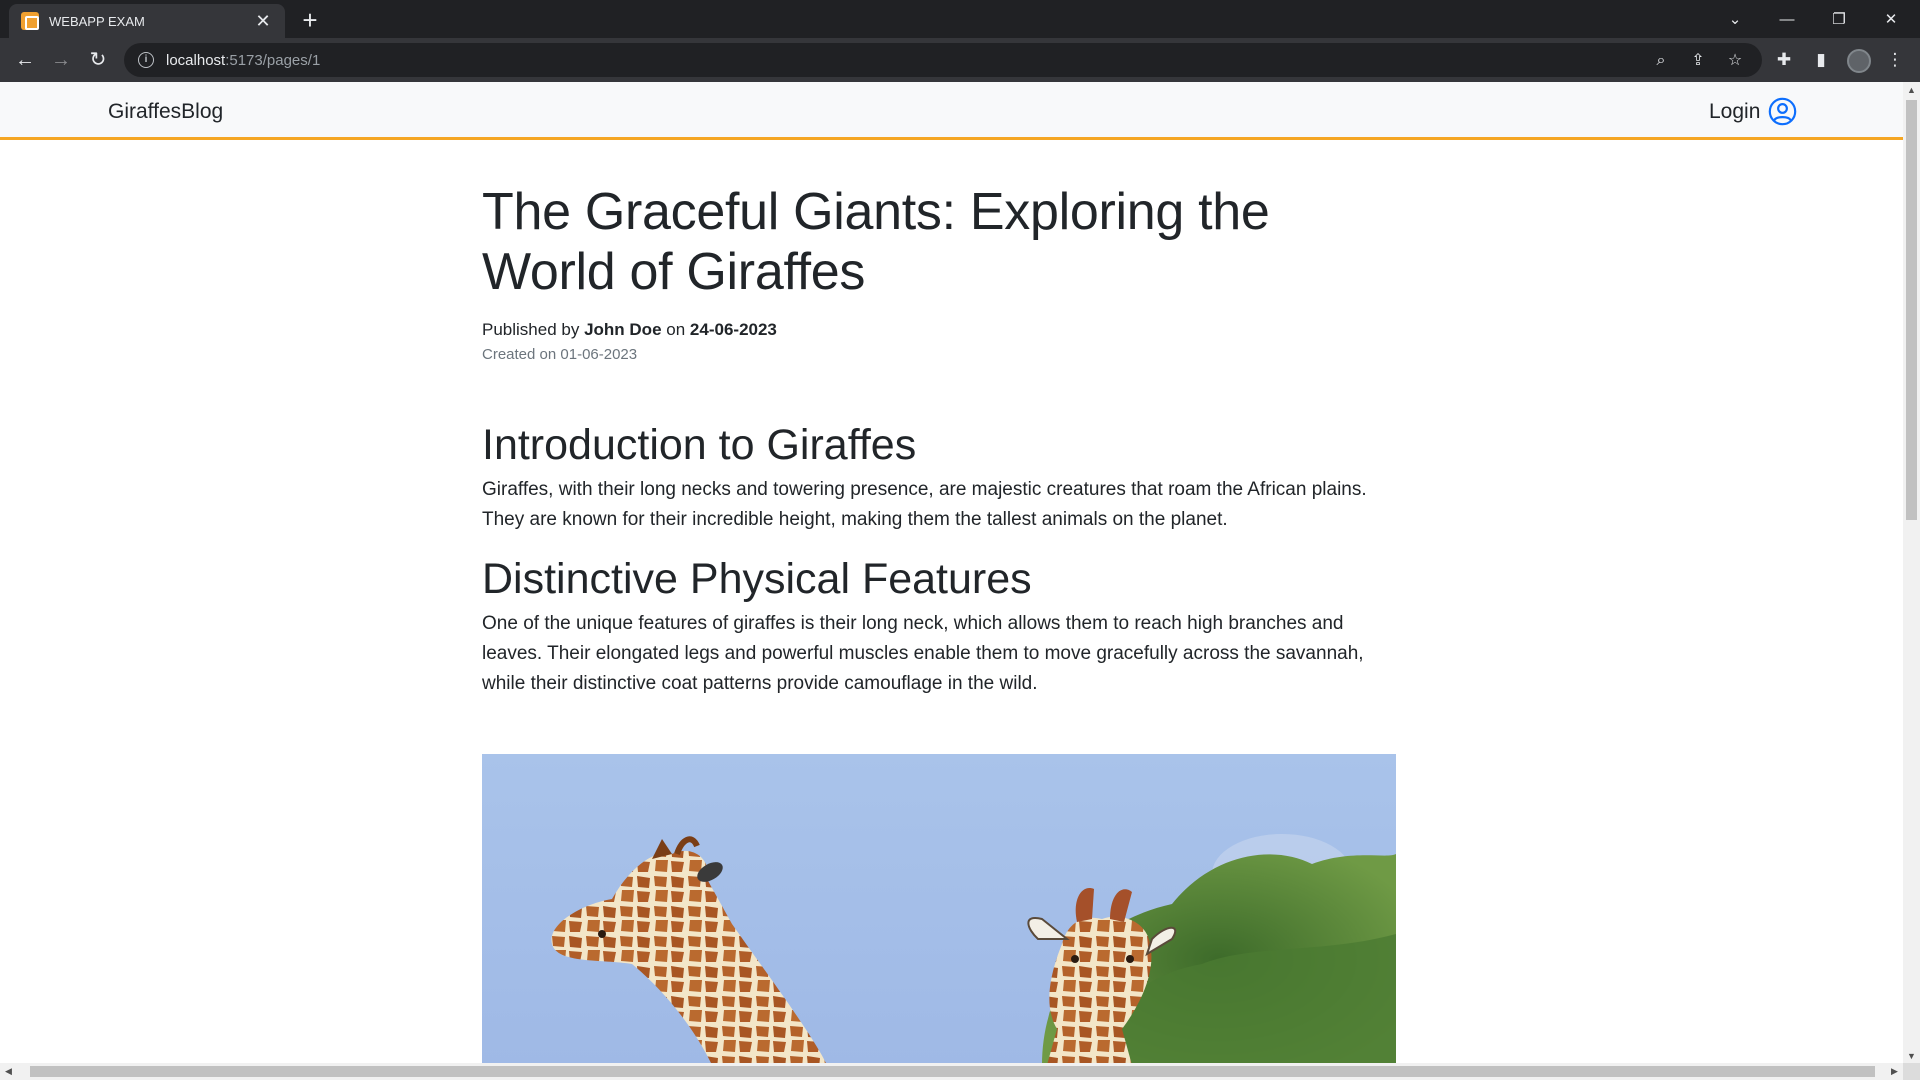 This screenshot has height=1080, width=1920. I want to click on vertical-scroll-thumb, so click(1911, 310).